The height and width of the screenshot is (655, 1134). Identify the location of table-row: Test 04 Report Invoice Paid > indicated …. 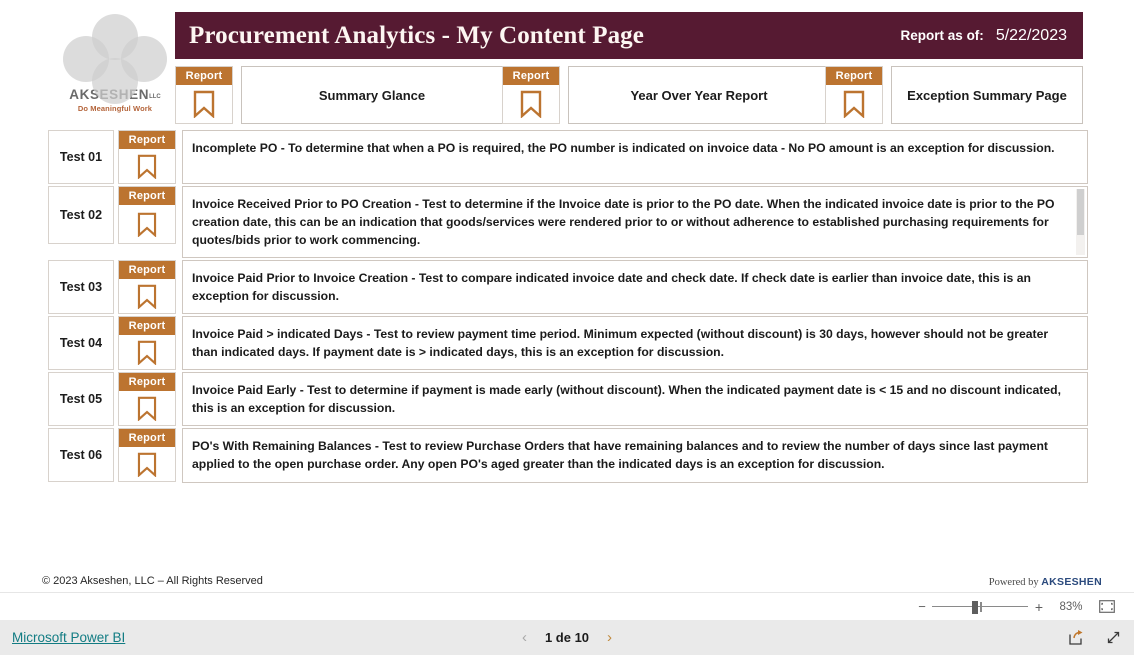
(568, 343).